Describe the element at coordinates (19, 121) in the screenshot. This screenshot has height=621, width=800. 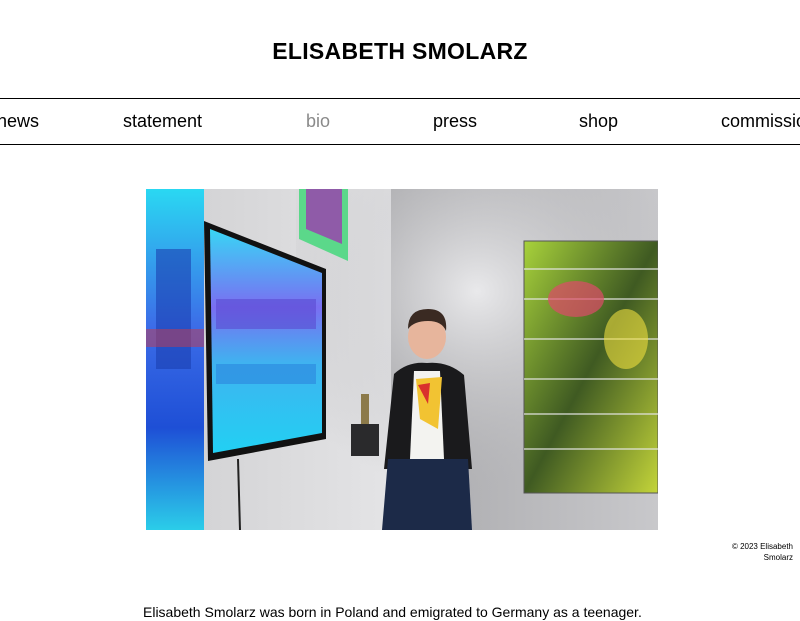
I see `nav-item-news: news` at that location.